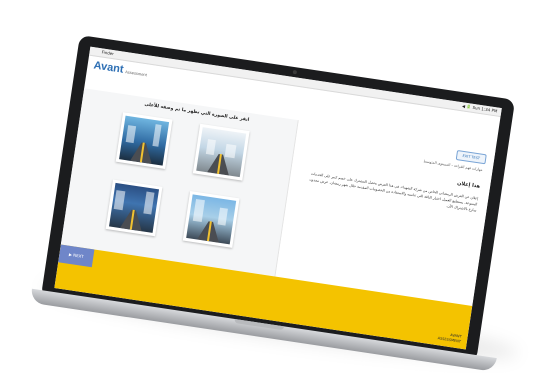  Describe the element at coordinates (449, 337) in the screenshot. I see `footer-brand: AVANT ASSESSMENT` at that location.